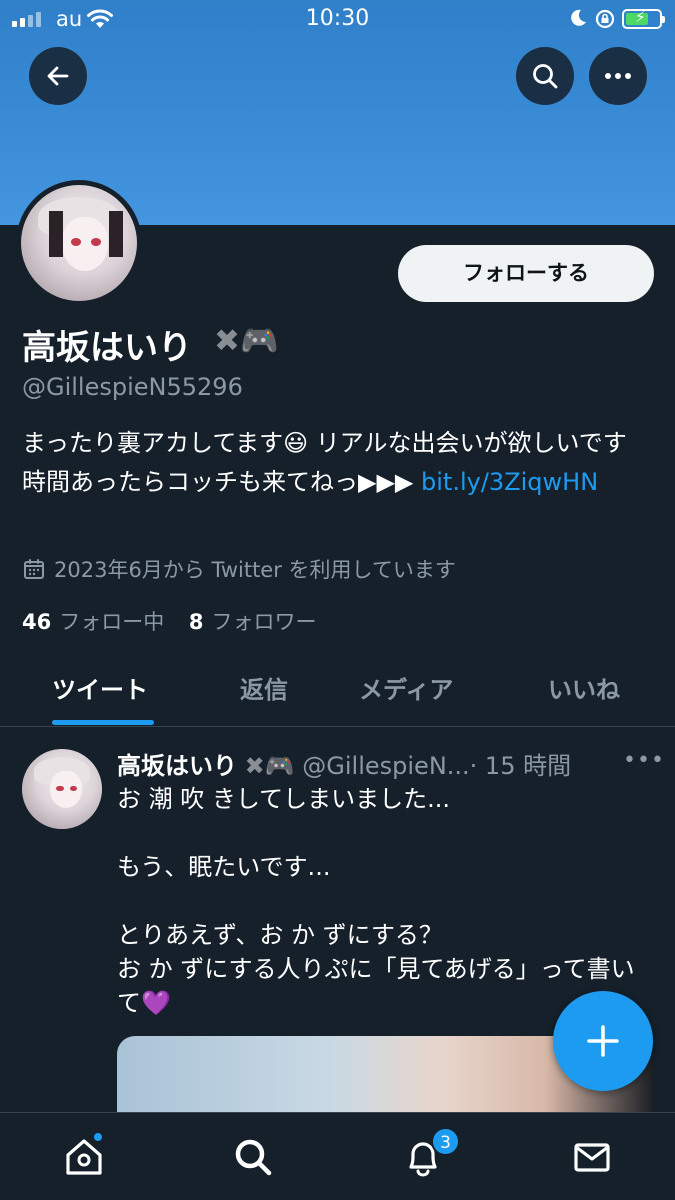 Image resolution: width=675 pixels, height=1200 pixels. What do you see at coordinates (644, 760) in the screenshot?
I see `tweet-more-icon: •••` at bounding box center [644, 760].